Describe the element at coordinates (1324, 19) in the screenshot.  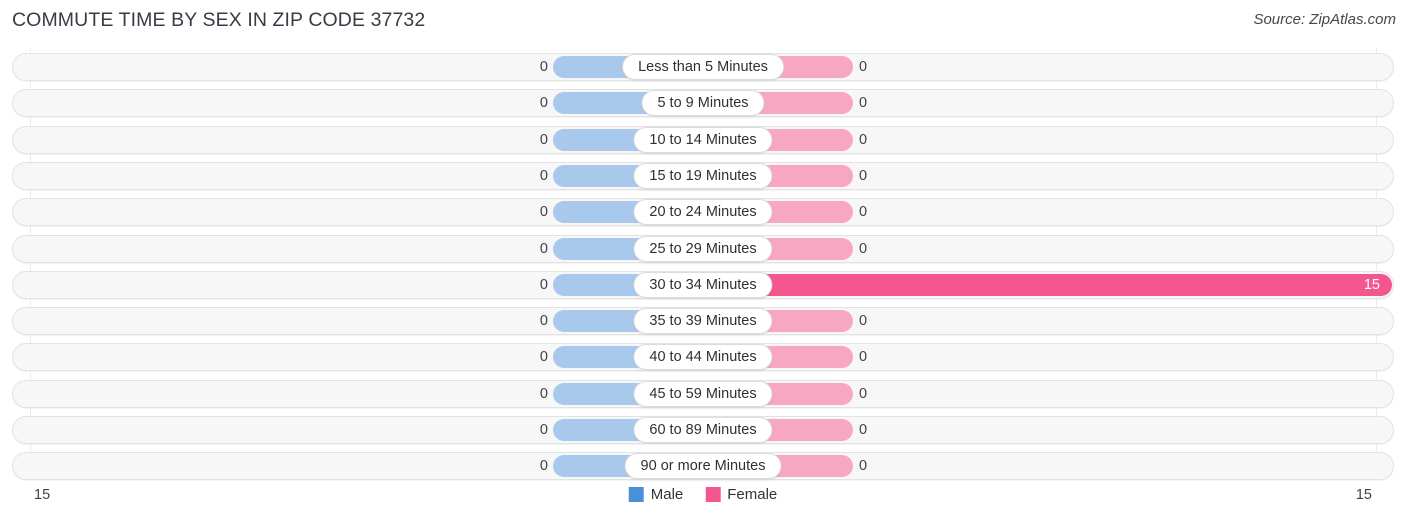
I see `source-attribution: Source: ZipAtlas.com` at that location.